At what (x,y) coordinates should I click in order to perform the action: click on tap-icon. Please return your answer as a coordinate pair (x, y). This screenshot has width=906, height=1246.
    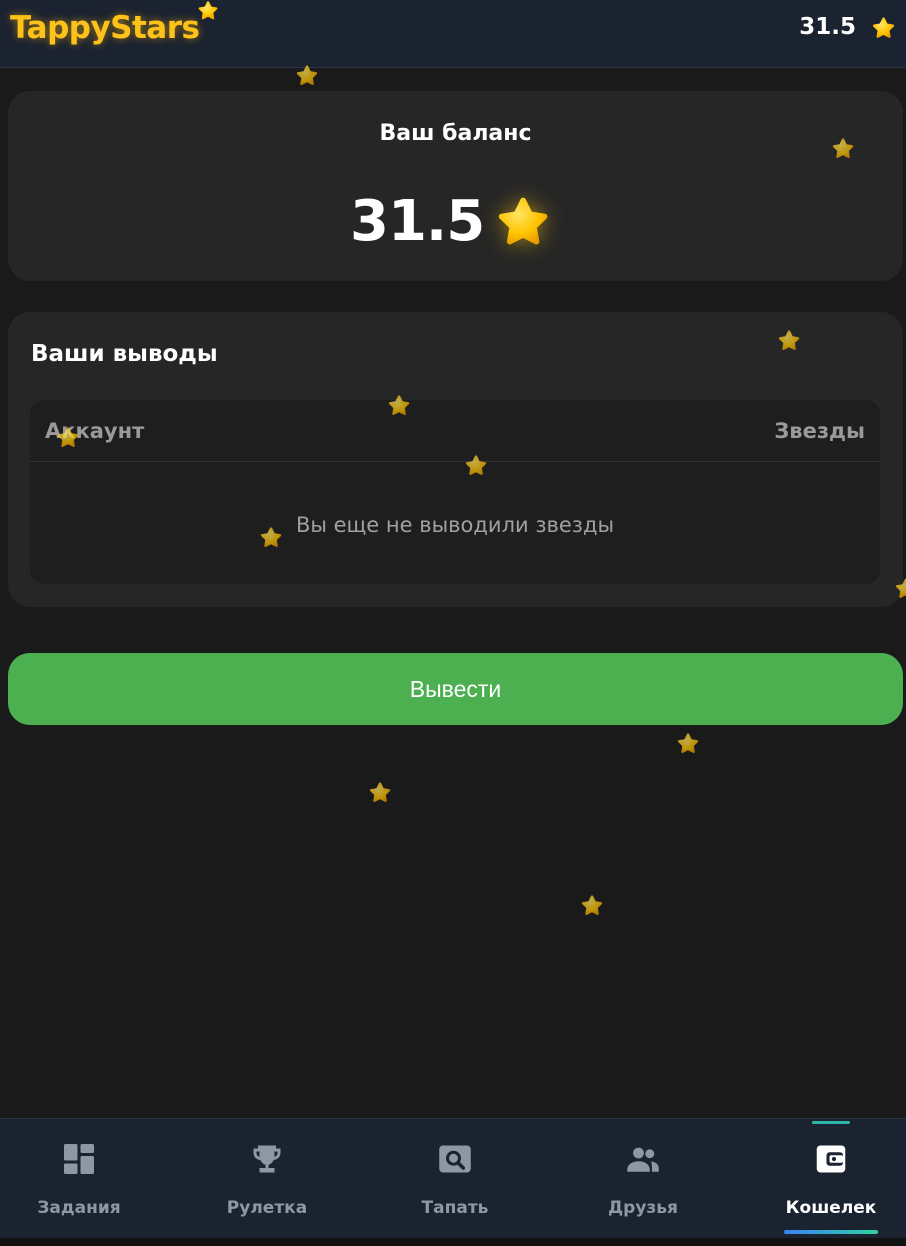
    Looking at the image, I should click on (455, 1159).